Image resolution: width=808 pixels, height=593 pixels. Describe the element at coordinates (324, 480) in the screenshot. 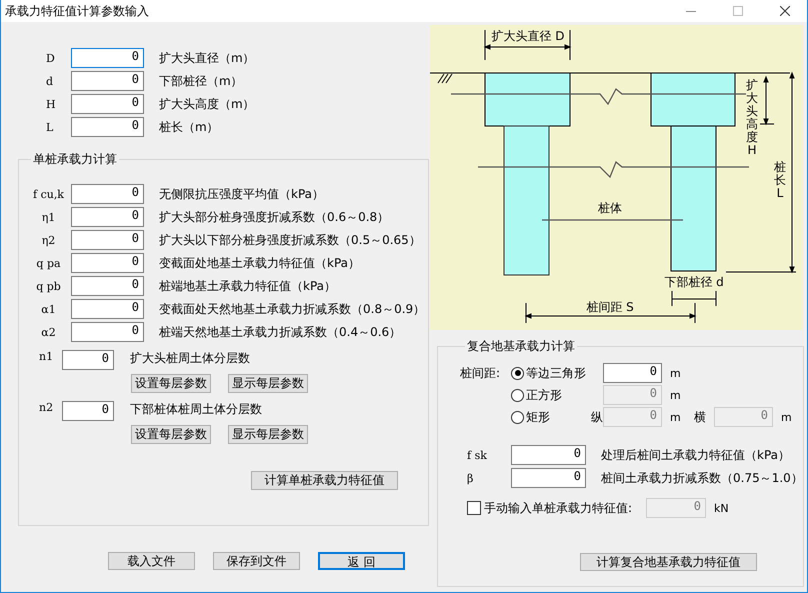

I see `calculate-button: 计算单桩承载力特征值` at that location.